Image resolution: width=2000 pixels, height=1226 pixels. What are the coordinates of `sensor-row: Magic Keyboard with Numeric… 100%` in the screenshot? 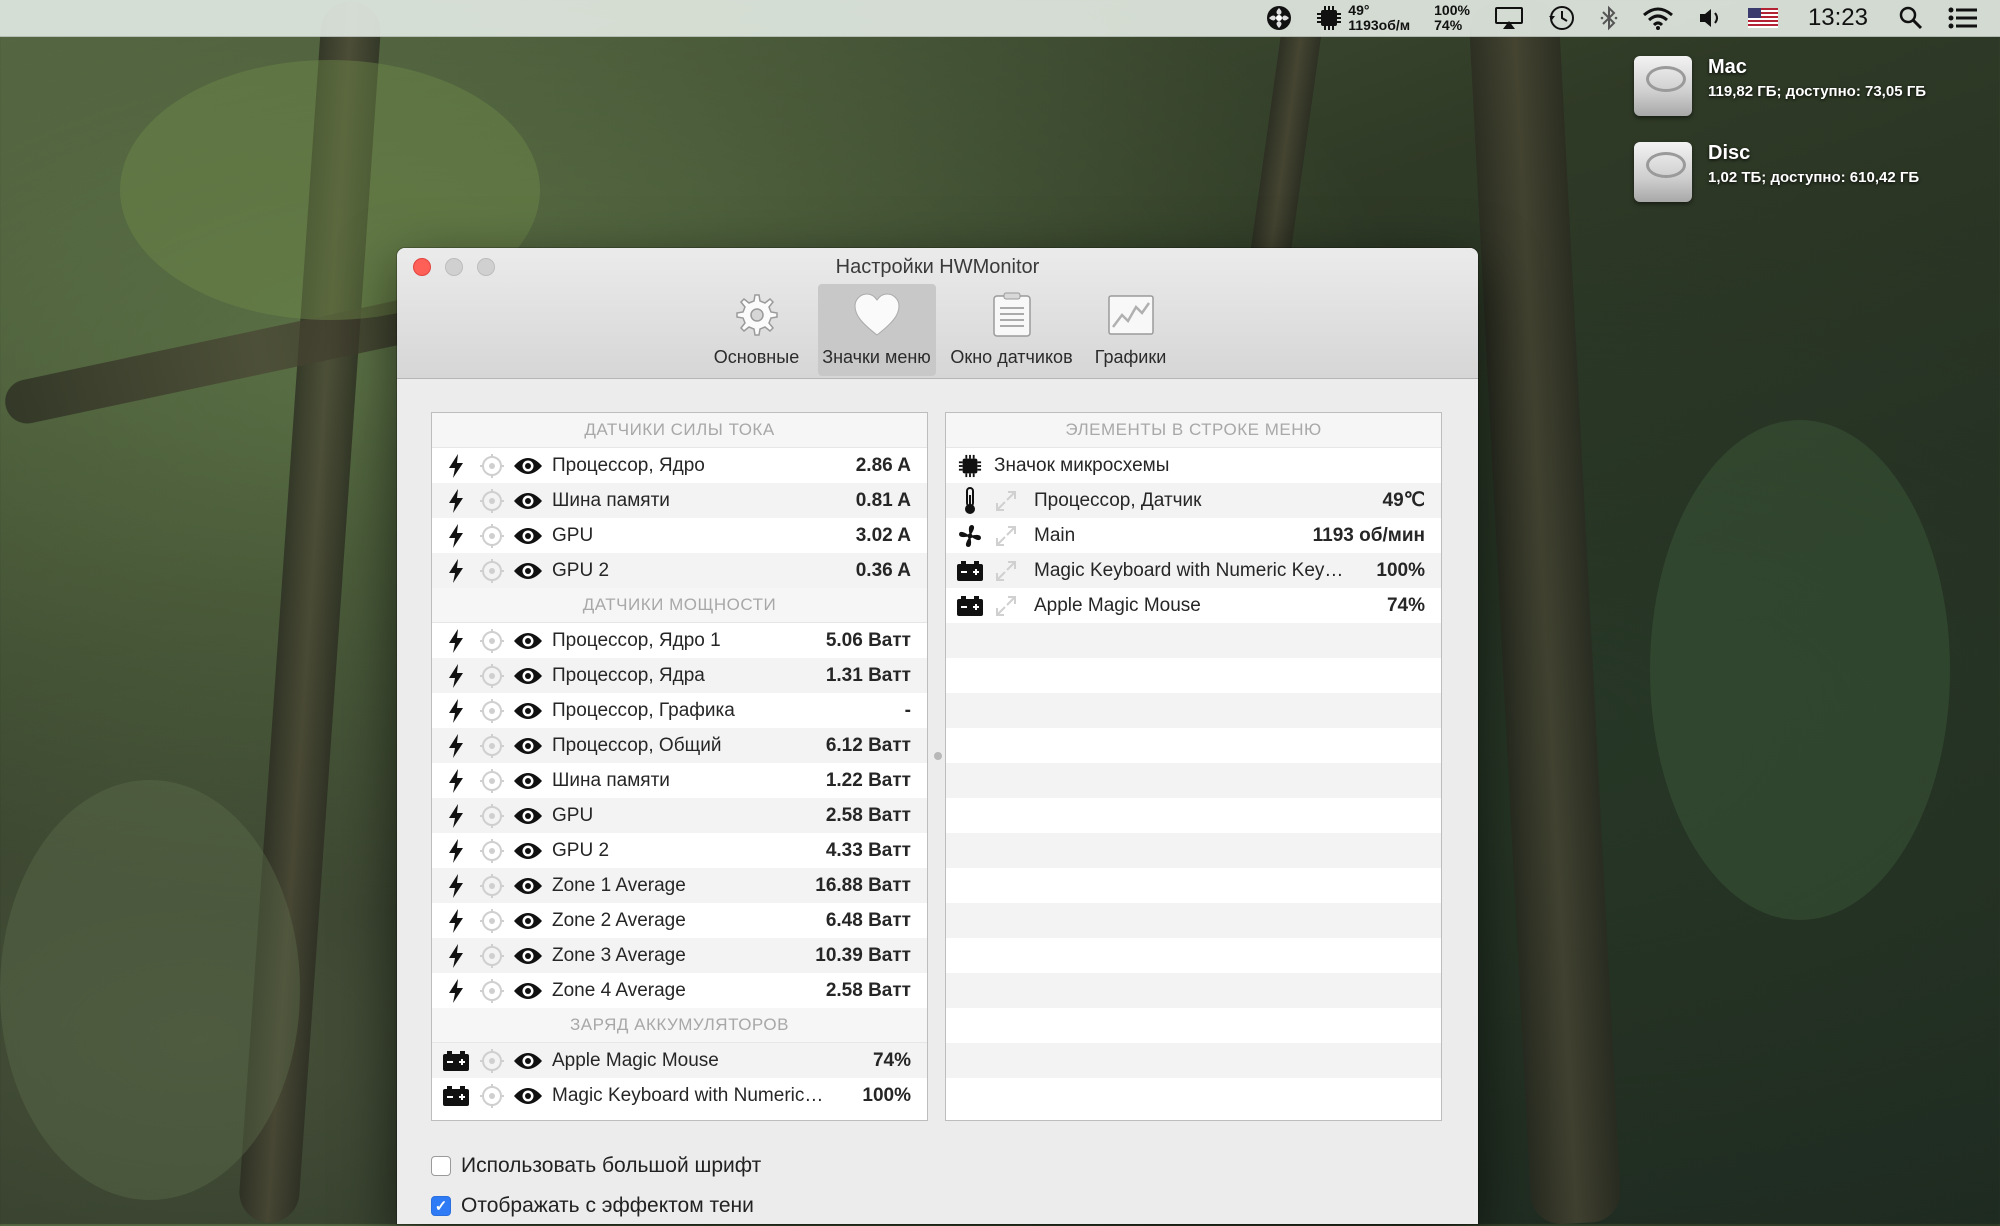 It's located at (679, 1095).